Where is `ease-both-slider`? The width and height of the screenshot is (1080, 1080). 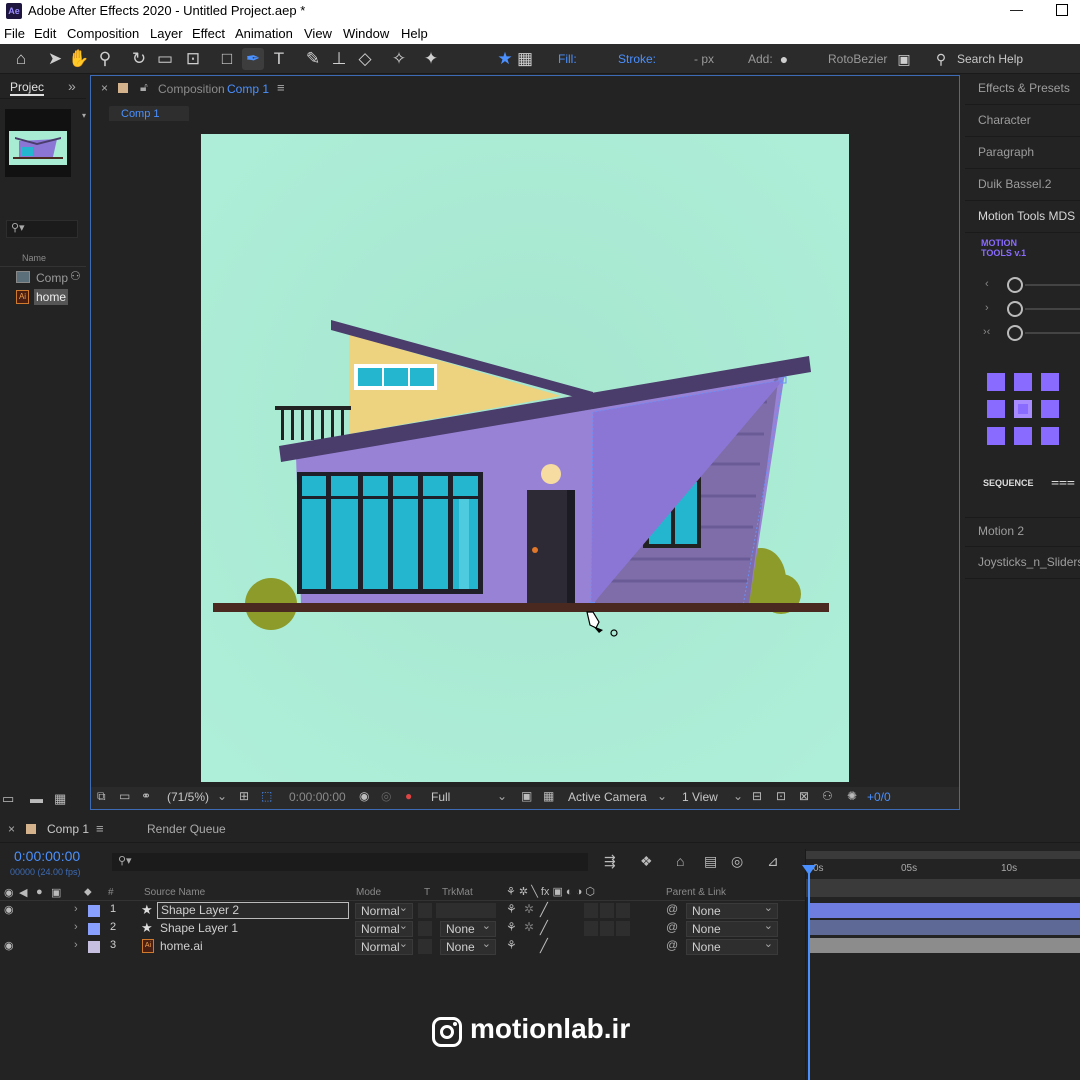
ease-both-slider is located at coordinates (1015, 333).